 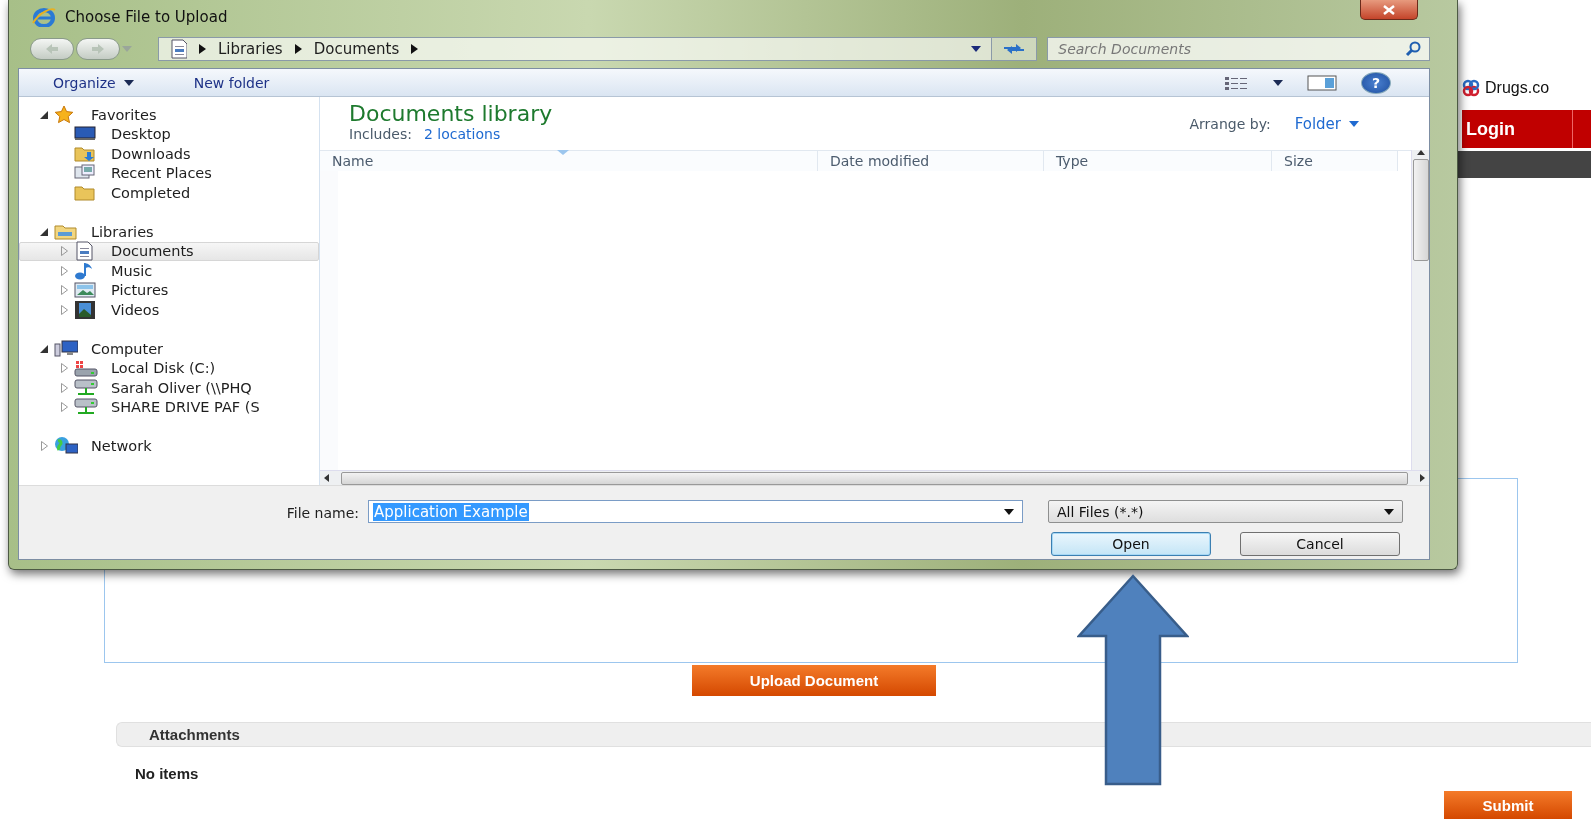 I want to click on arrange-label: Arrange by:, so click(x=1230, y=124).